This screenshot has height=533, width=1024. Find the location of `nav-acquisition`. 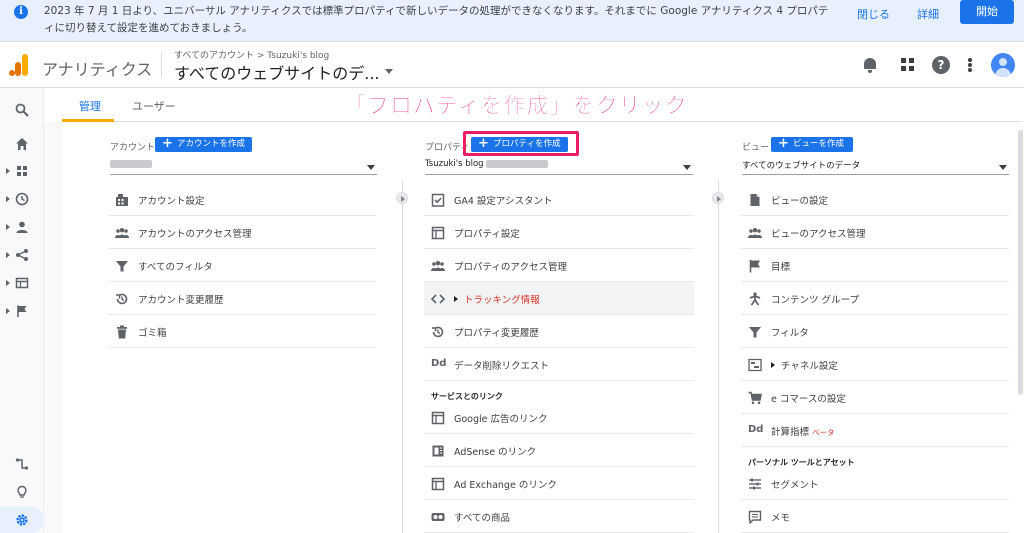

nav-acquisition is located at coordinates (22, 256).